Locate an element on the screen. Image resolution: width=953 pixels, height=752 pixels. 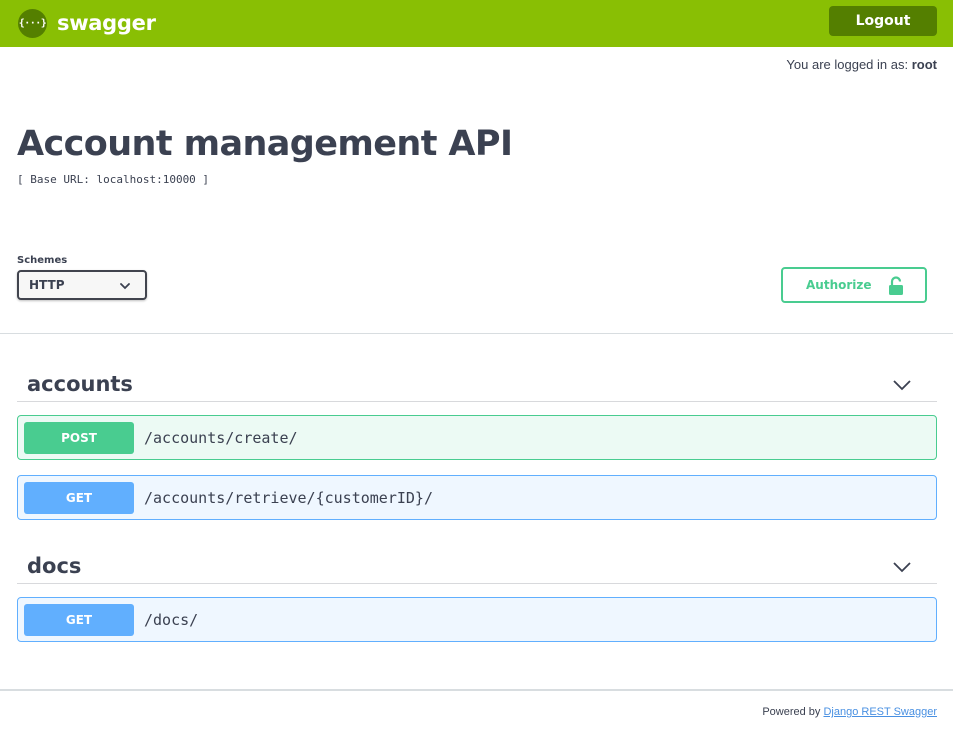
tag-docs-name: docs is located at coordinates (54, 566).